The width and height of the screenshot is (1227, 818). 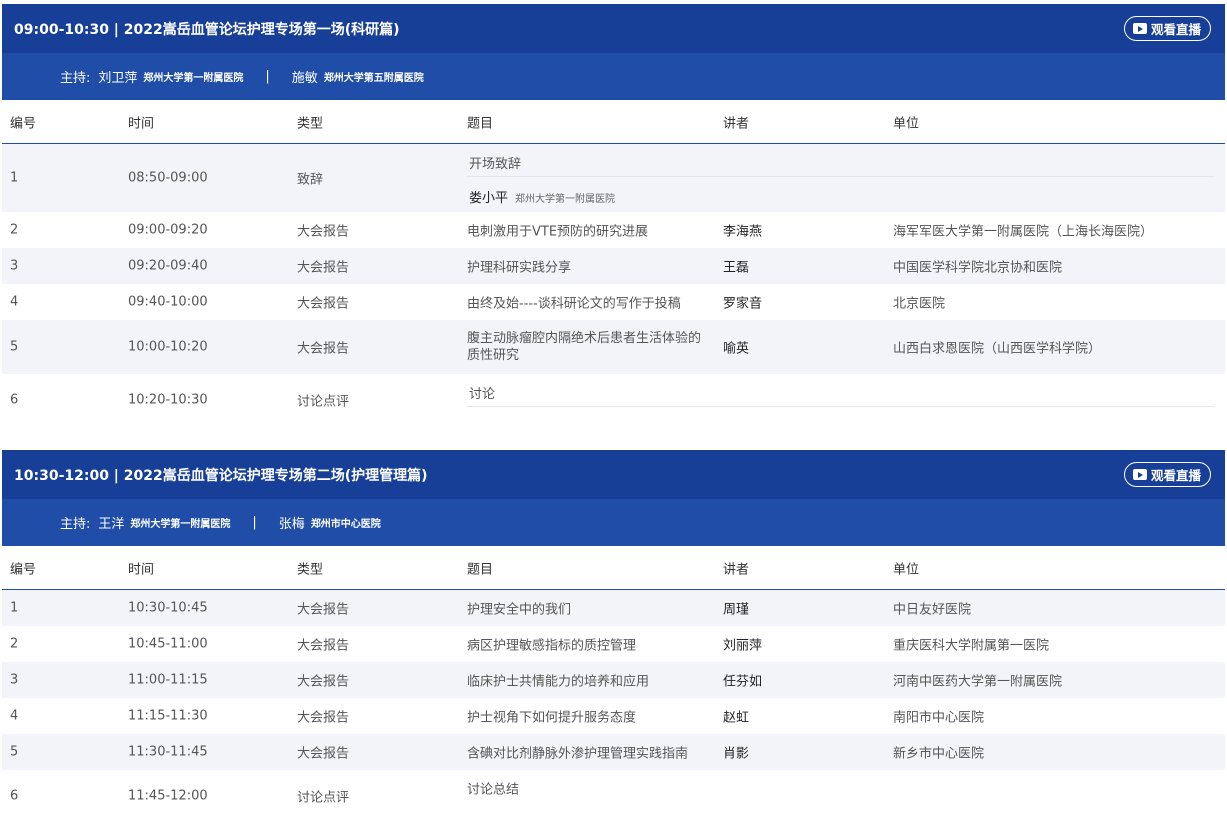 I want to click on row-topic: 病区护理敏感指标的质控管理, so click(x=552, y=646).